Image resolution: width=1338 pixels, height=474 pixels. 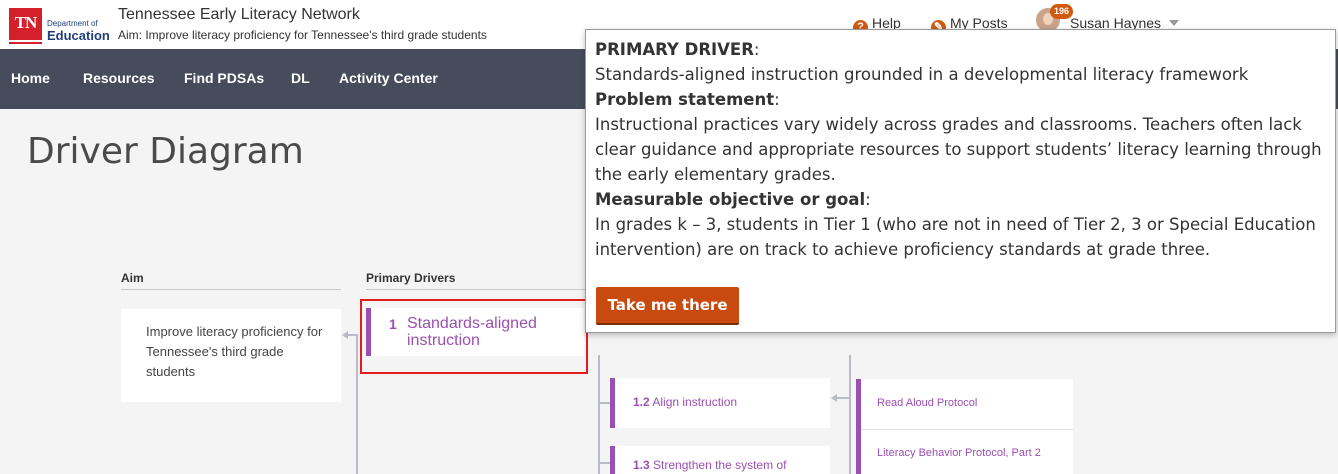 What do you see at coordinates (25, 26) in the screenshot?
I see `tn-logo-mark: TN` at bounding box center [25, 26].